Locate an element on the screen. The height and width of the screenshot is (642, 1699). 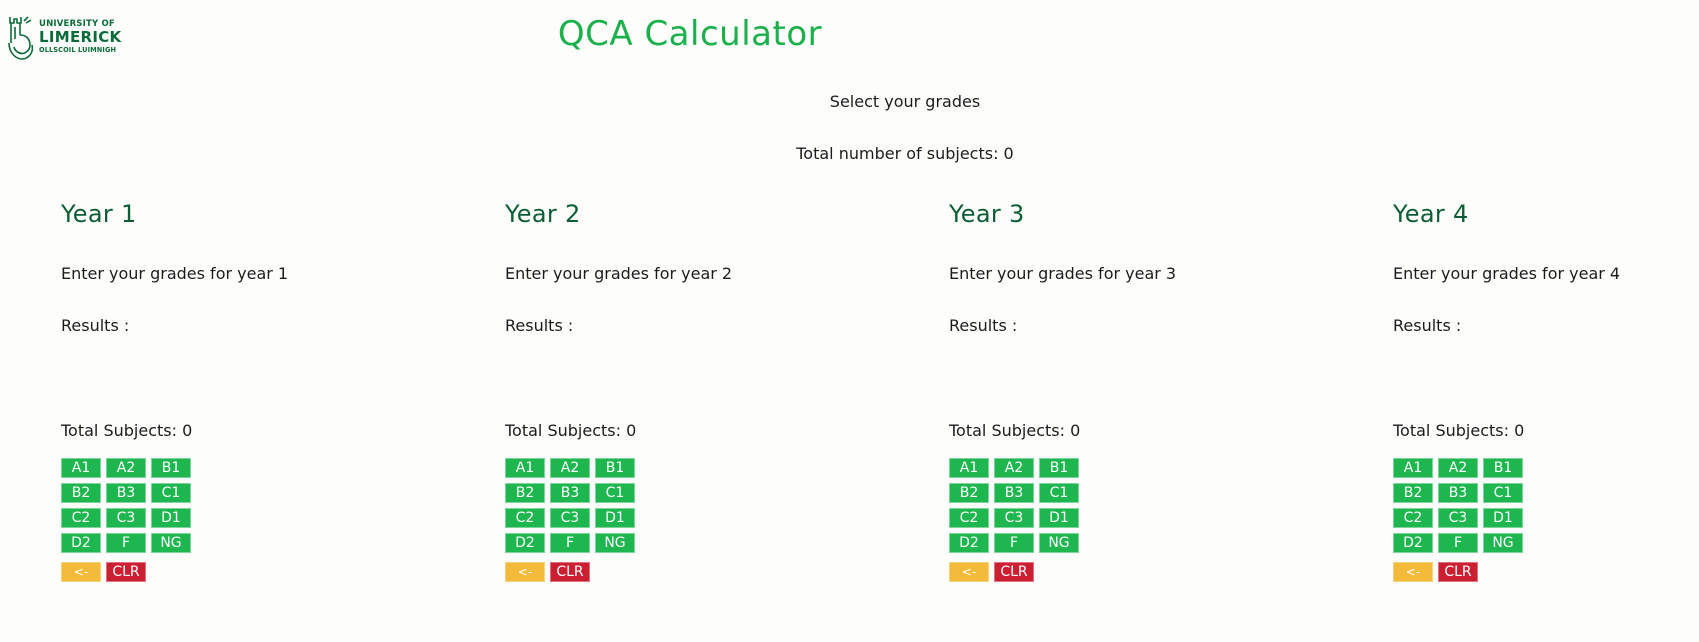
year-instructions: Enter your grades for year 3 is located at coordinates (1063, 273).